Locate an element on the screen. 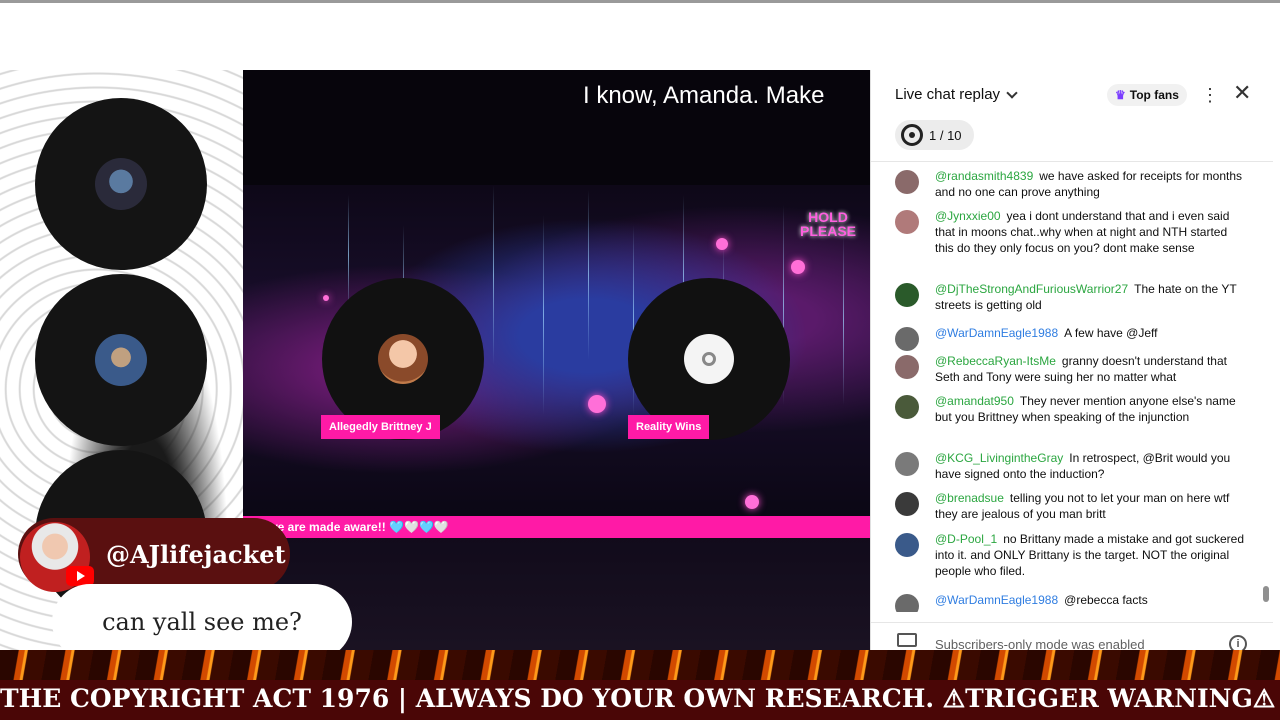 The width and height of the screenshot is (1280, 720). guest-name-tag: Allegedly Brittney J is located at coordinates (380, 427).